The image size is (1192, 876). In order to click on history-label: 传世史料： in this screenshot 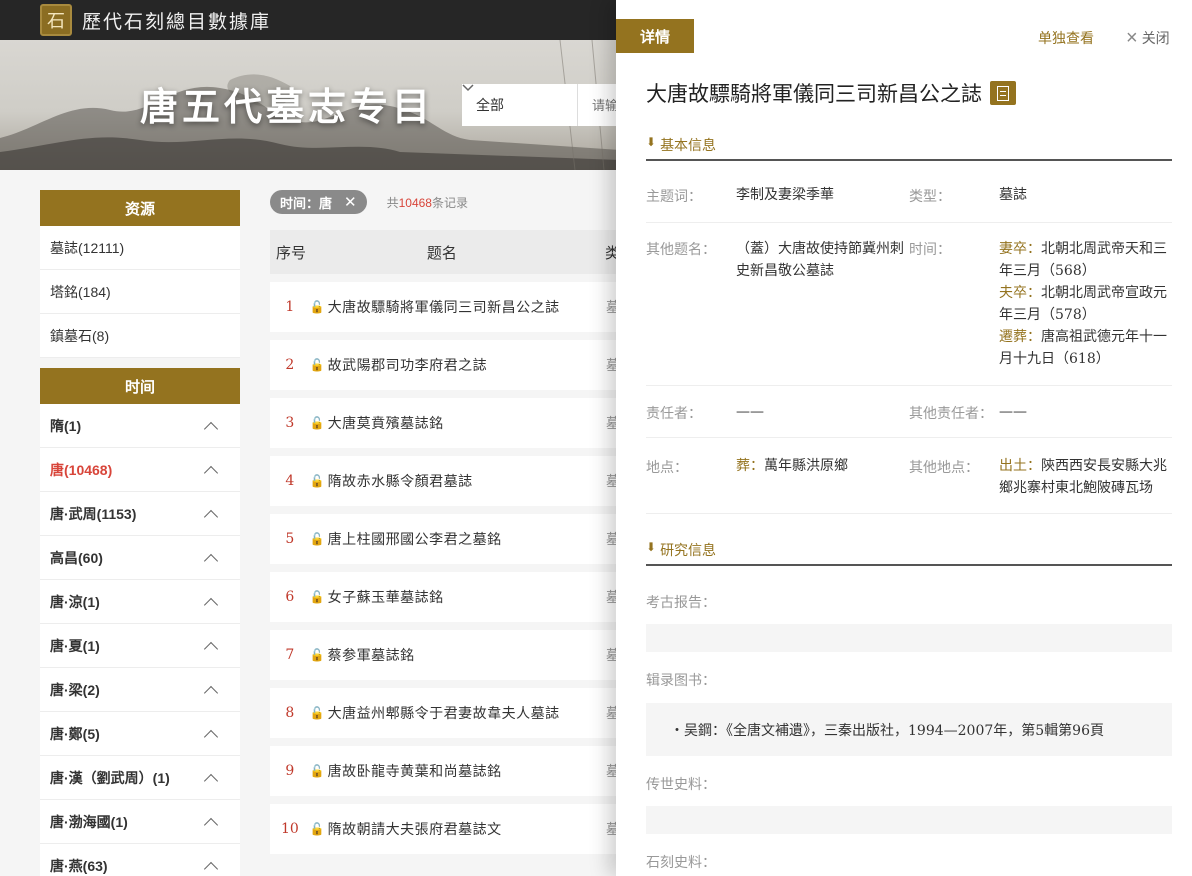, I will do `click(681, 785)`.